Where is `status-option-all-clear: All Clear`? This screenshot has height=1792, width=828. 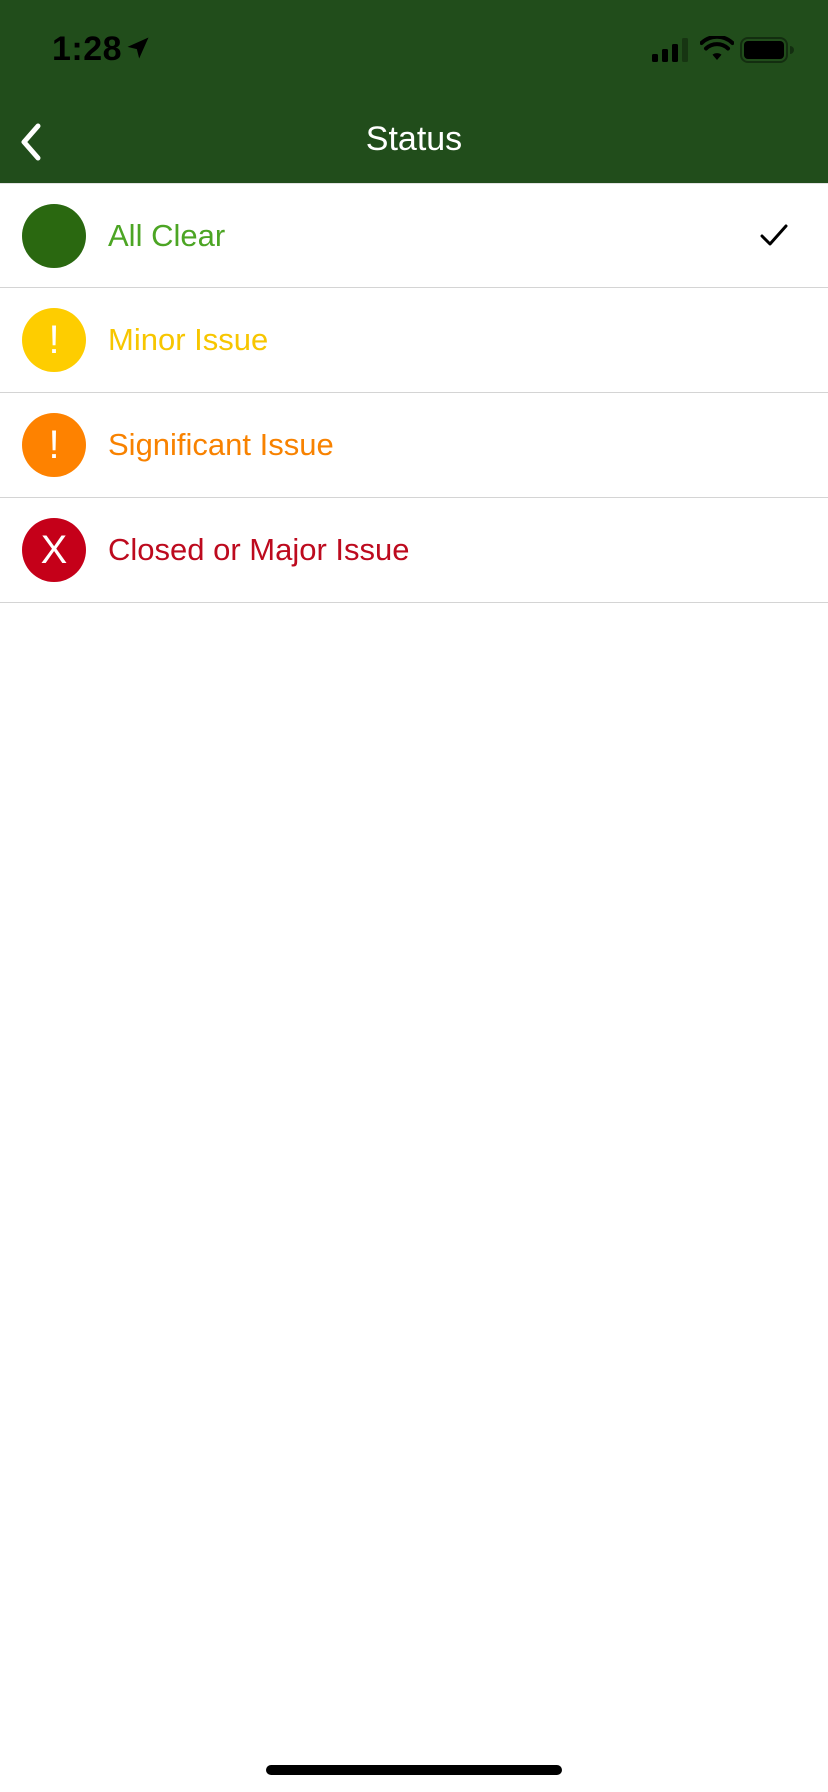 status-option-all-clear: All Clear is located at coordinates (414, 235).